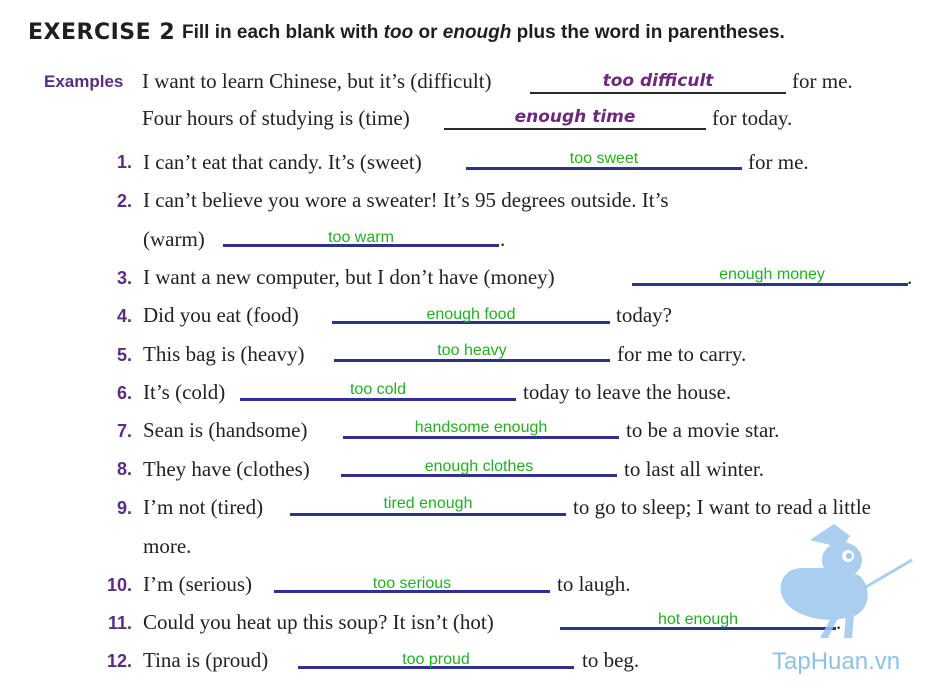 The image size is (942, 696). I want to click on item-7-prompt: Sean is (handsome), so click(225, 430).